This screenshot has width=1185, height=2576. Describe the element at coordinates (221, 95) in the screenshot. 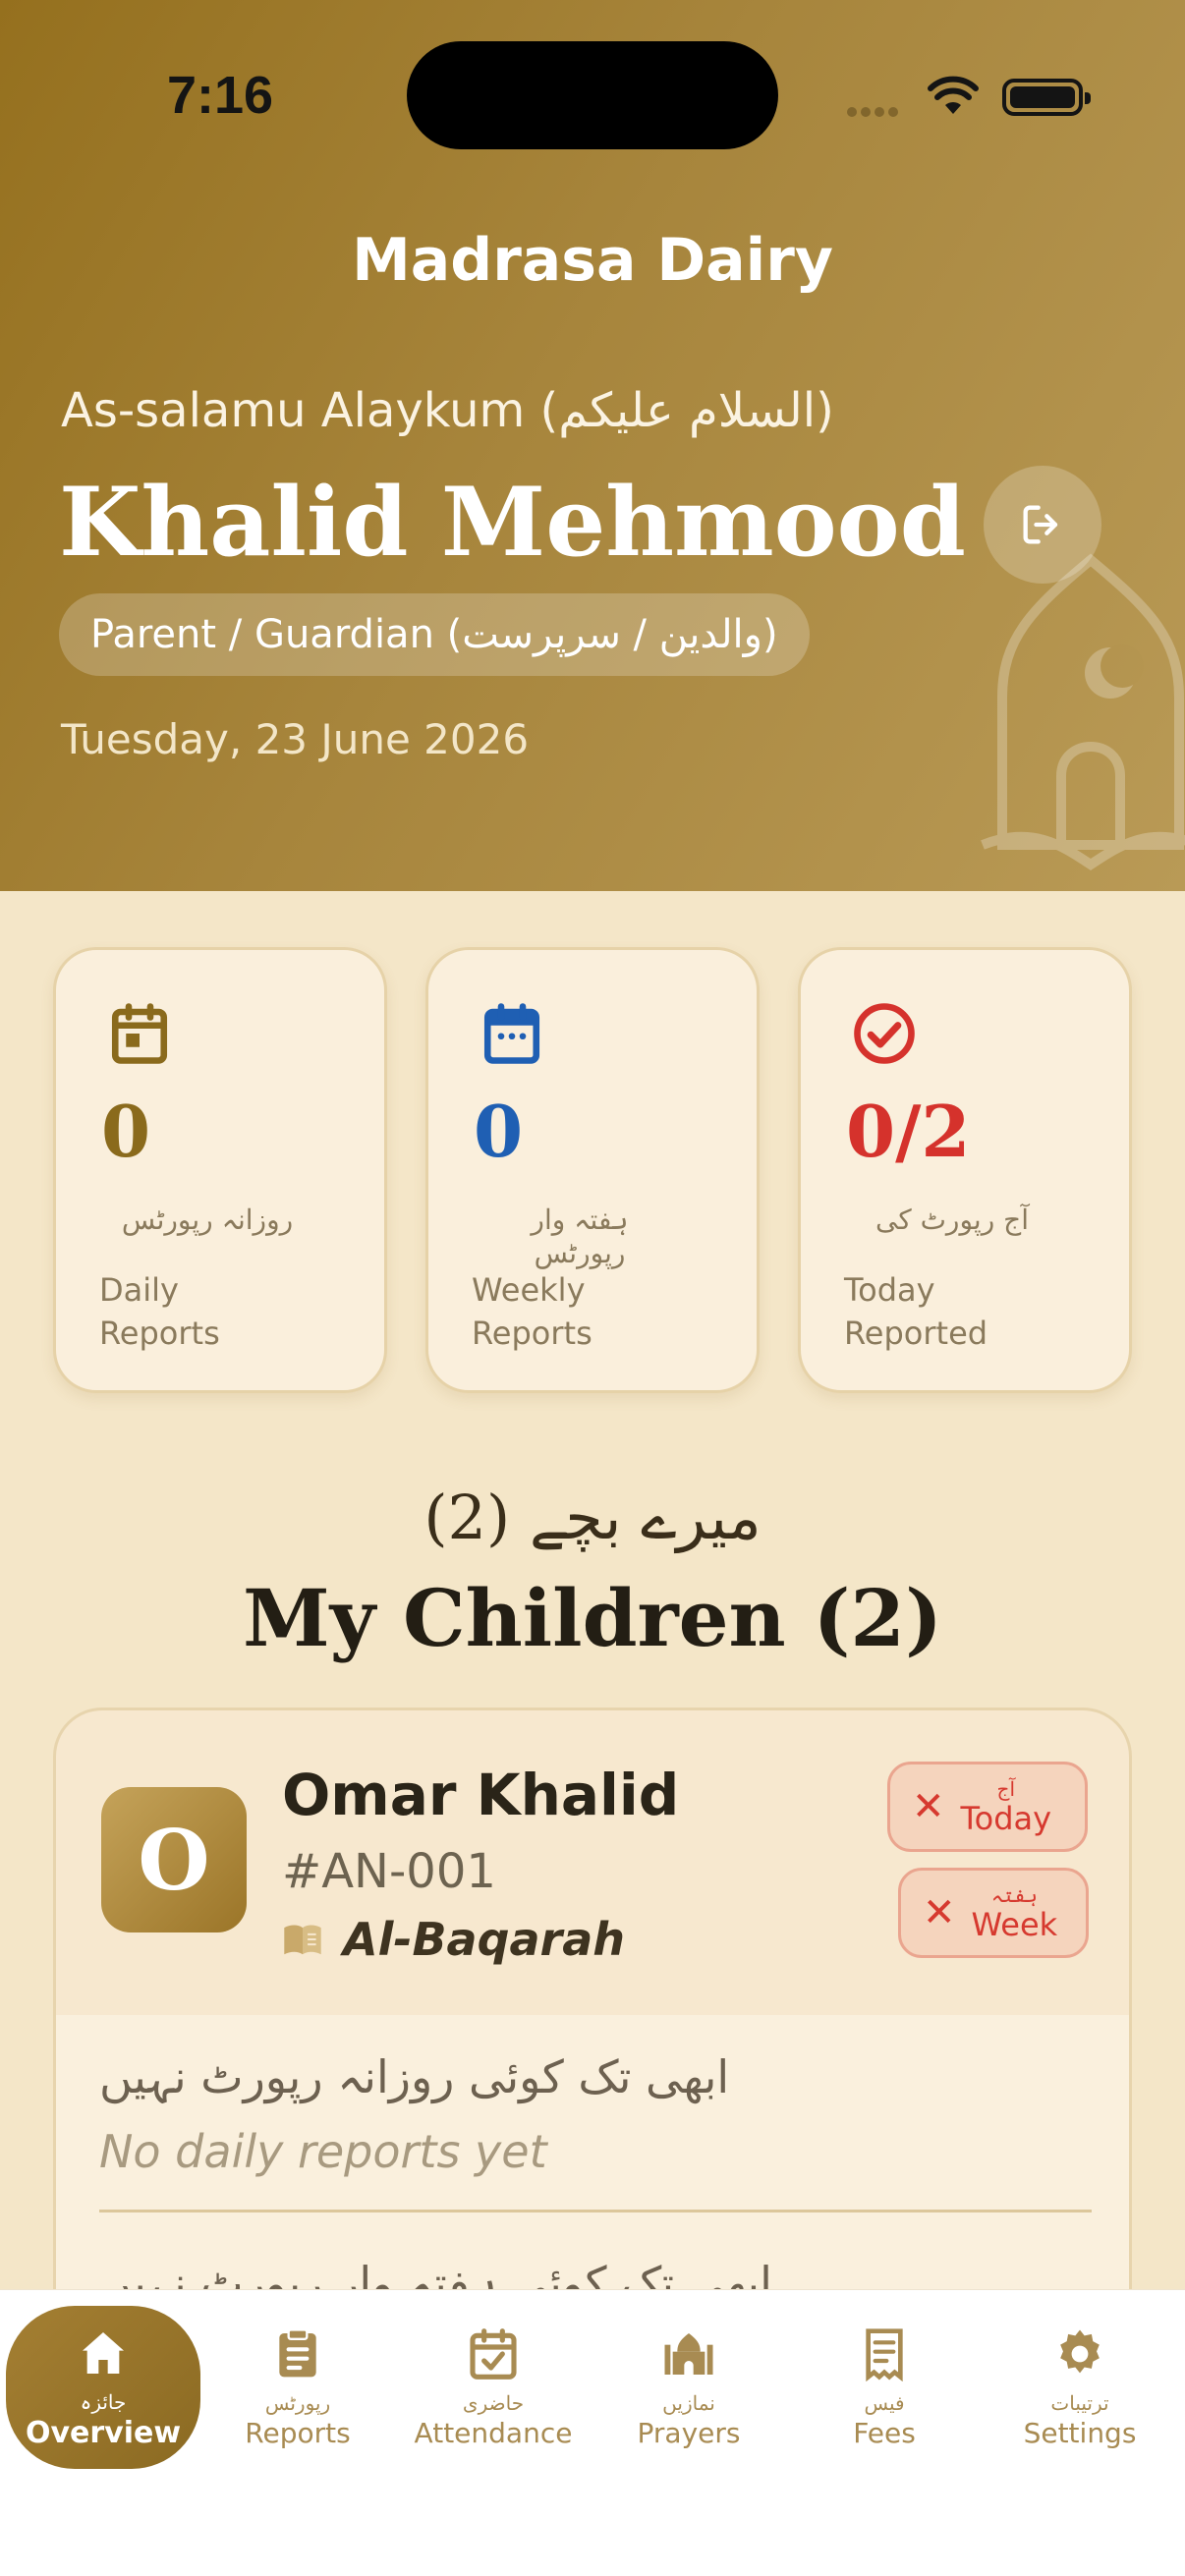

I see `status-time: 7:16` at that location.